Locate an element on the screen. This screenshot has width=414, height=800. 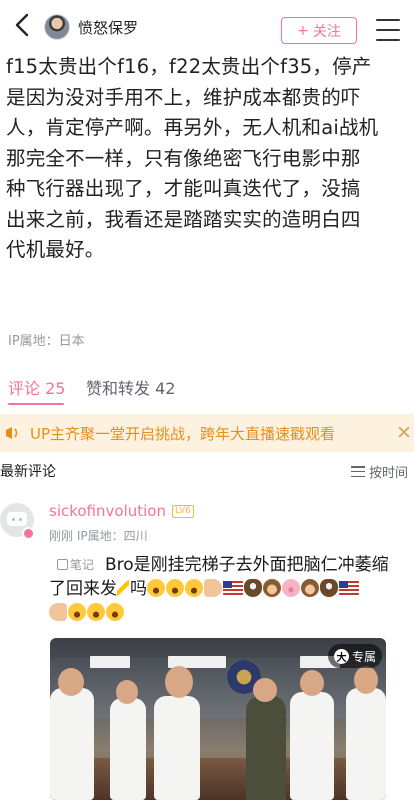
top-bar: 愤怒保罗 + 关注 is located at coordinates (207, 25).